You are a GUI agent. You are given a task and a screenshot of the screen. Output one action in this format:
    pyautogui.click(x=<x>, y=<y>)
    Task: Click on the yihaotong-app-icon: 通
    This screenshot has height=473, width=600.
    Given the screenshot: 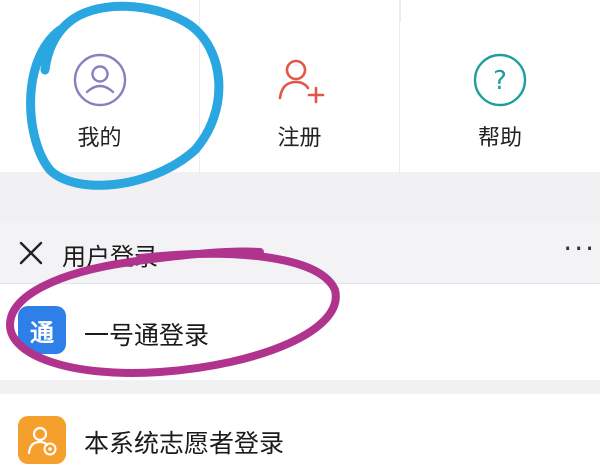 What is the action you would take?
    pyautogui.click(x=42, y=330)
    